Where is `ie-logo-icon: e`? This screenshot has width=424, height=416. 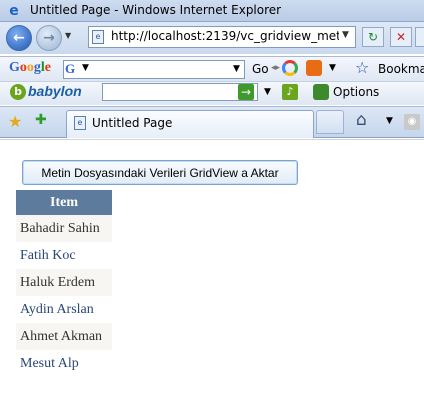 ie-logo-icon: e is located at coordinates (14, 11).